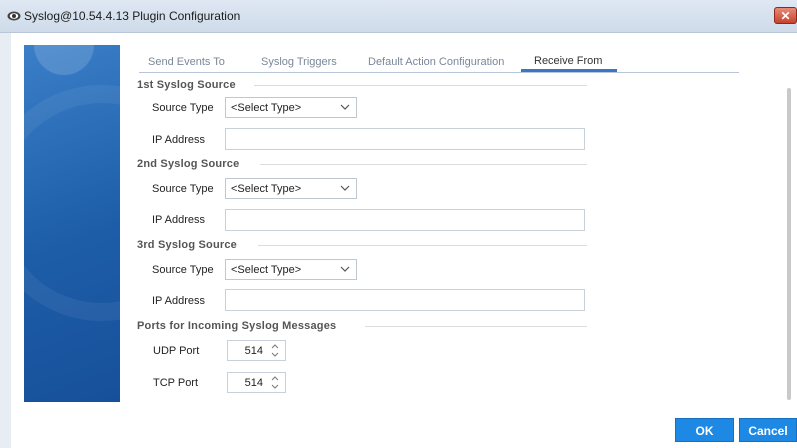 This screenshot has width=797, height=448. What do you see at coordinates (768, 430) in the screenshot?
I see `cancel-button: Cancel` at bounding box center [768, 430].